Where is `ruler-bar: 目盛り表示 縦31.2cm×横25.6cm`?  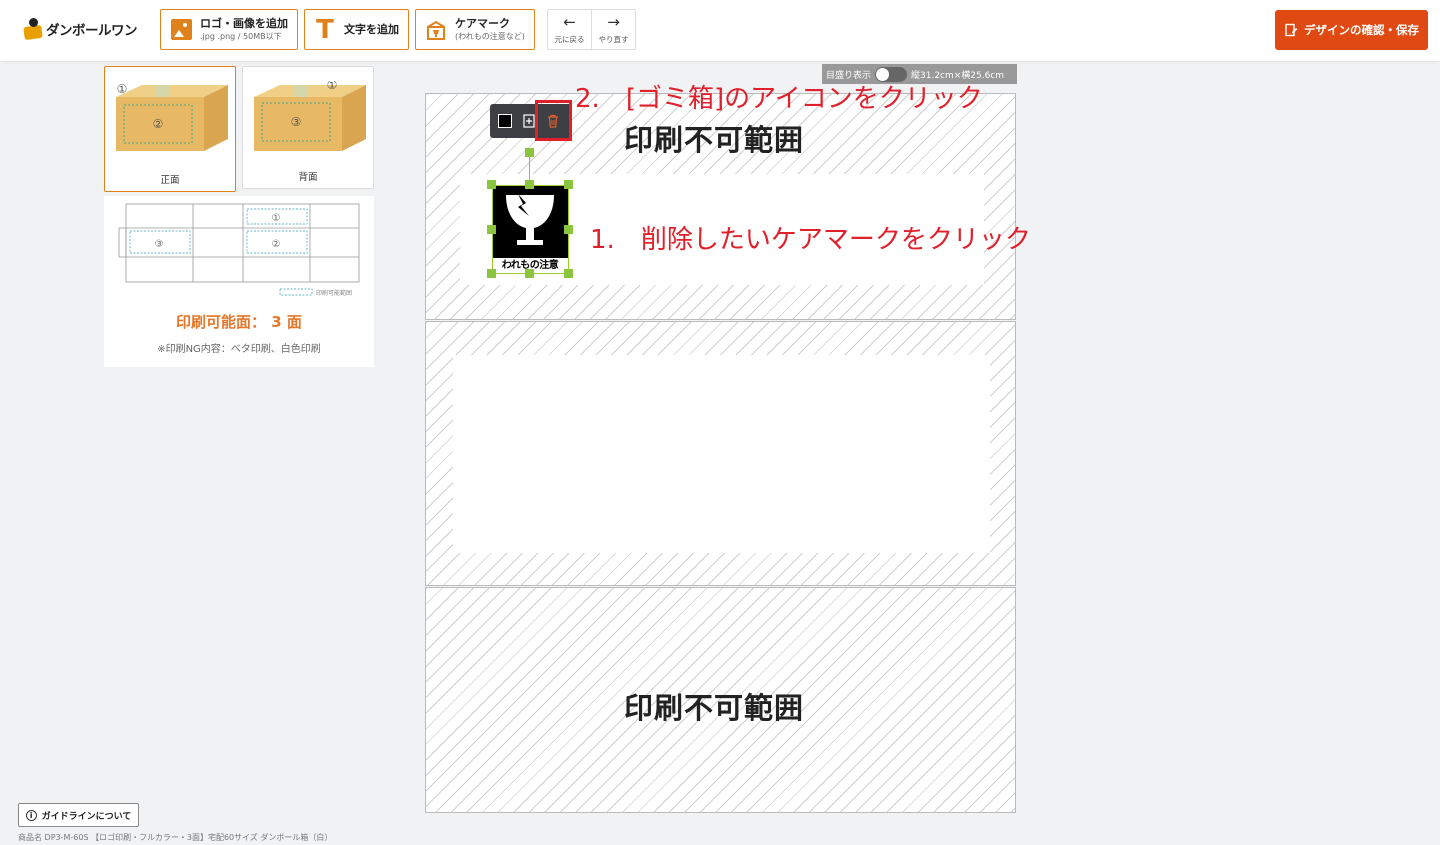 ruler-bar: 目盛り表示 縦31.2cm×横25.6cm is located at coordinates (919, 74).